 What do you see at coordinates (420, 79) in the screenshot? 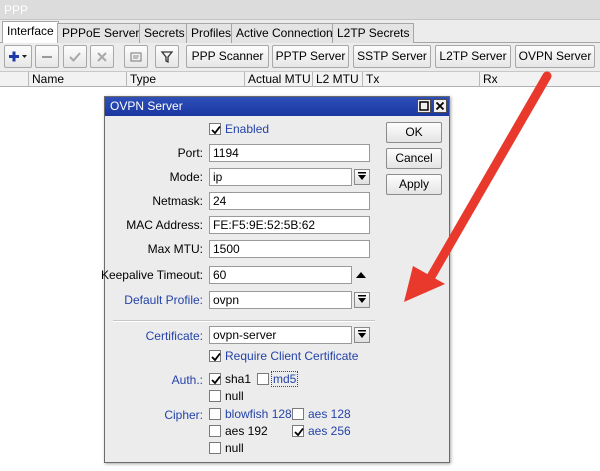
I see `column-tx: Tx` at bounding box center [420, 79].